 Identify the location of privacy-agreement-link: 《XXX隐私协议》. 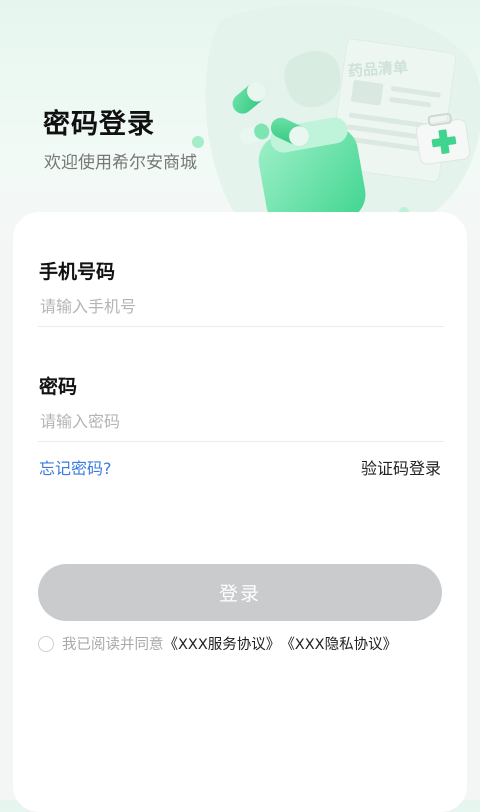
(338, 643).